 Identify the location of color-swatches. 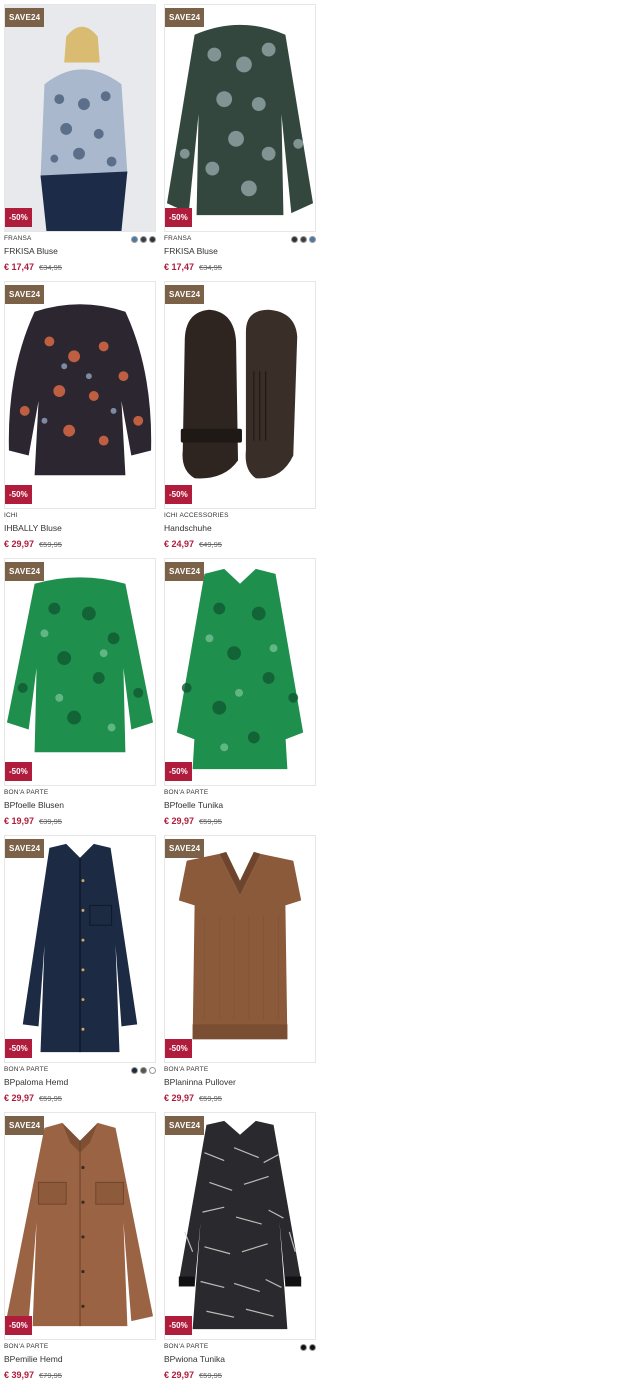
(308, 1347).